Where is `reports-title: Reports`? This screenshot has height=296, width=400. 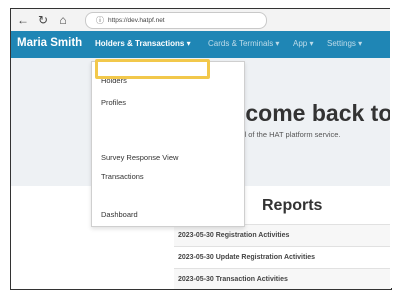 reports-title: Reports is located at coordinates (292, 205).